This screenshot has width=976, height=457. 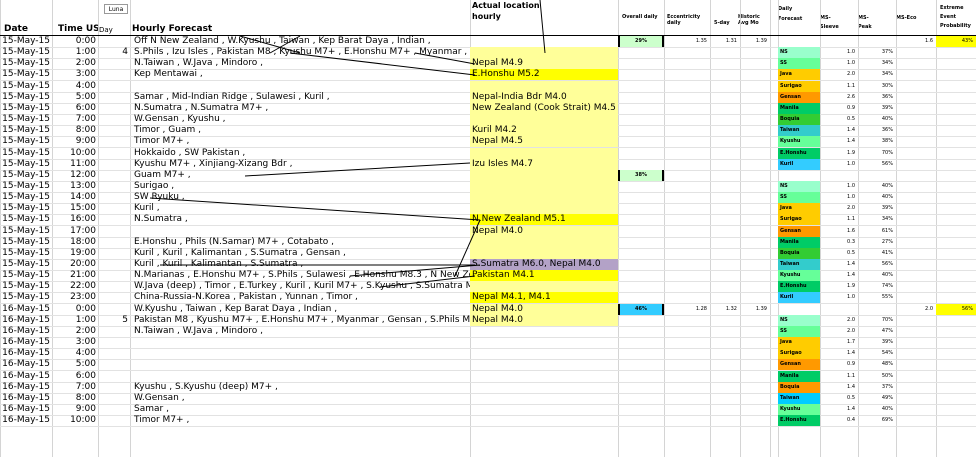 I want to click on daily-forecast-cell: SS, so click(x=799, y=63).